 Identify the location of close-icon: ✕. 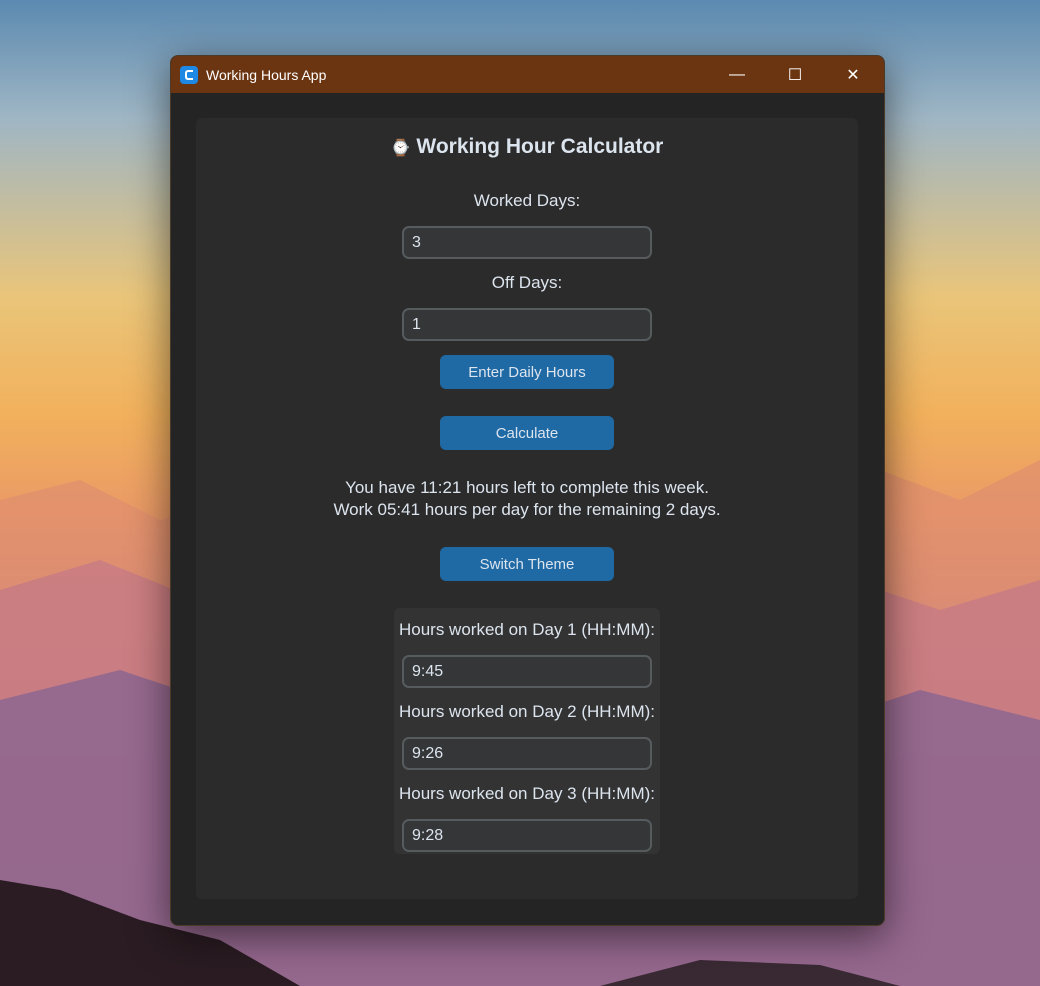
(853, 75).